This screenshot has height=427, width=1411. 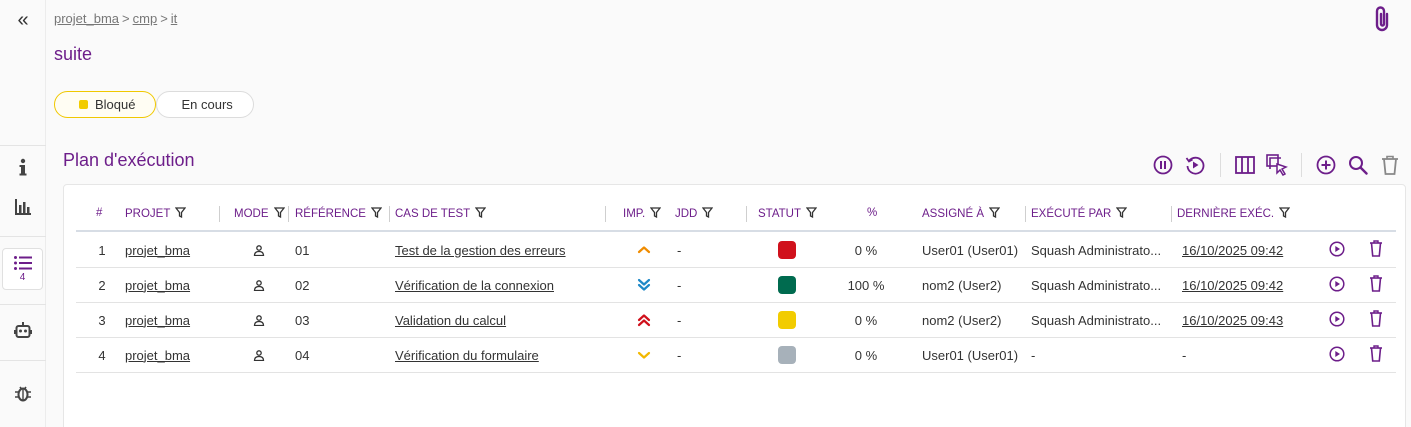 I want to click on add-icon, so click(x=1326, y=165).